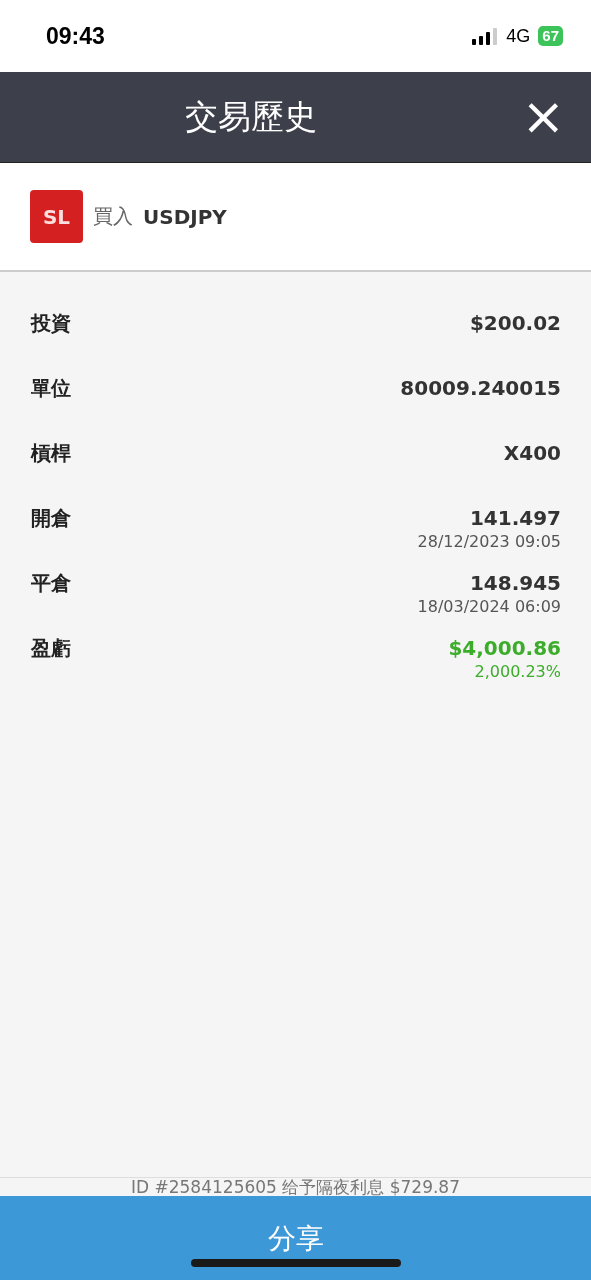 Image resolution: width=591 pixels, height=1280 pixels. Describe the element at coordinates (185, 216) in the screenshot. I see `trade-symbol: USDJPY` at that location.